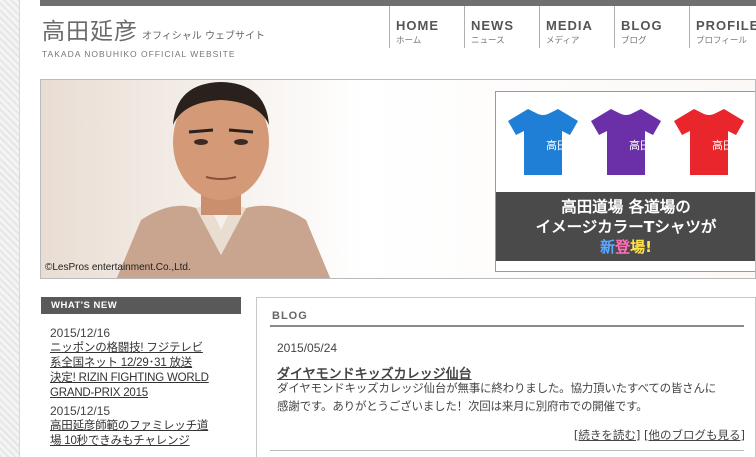 This screenshot has height=457, width=756. I want to click on nav-news: NEWS ニュース, so click(501, 27).